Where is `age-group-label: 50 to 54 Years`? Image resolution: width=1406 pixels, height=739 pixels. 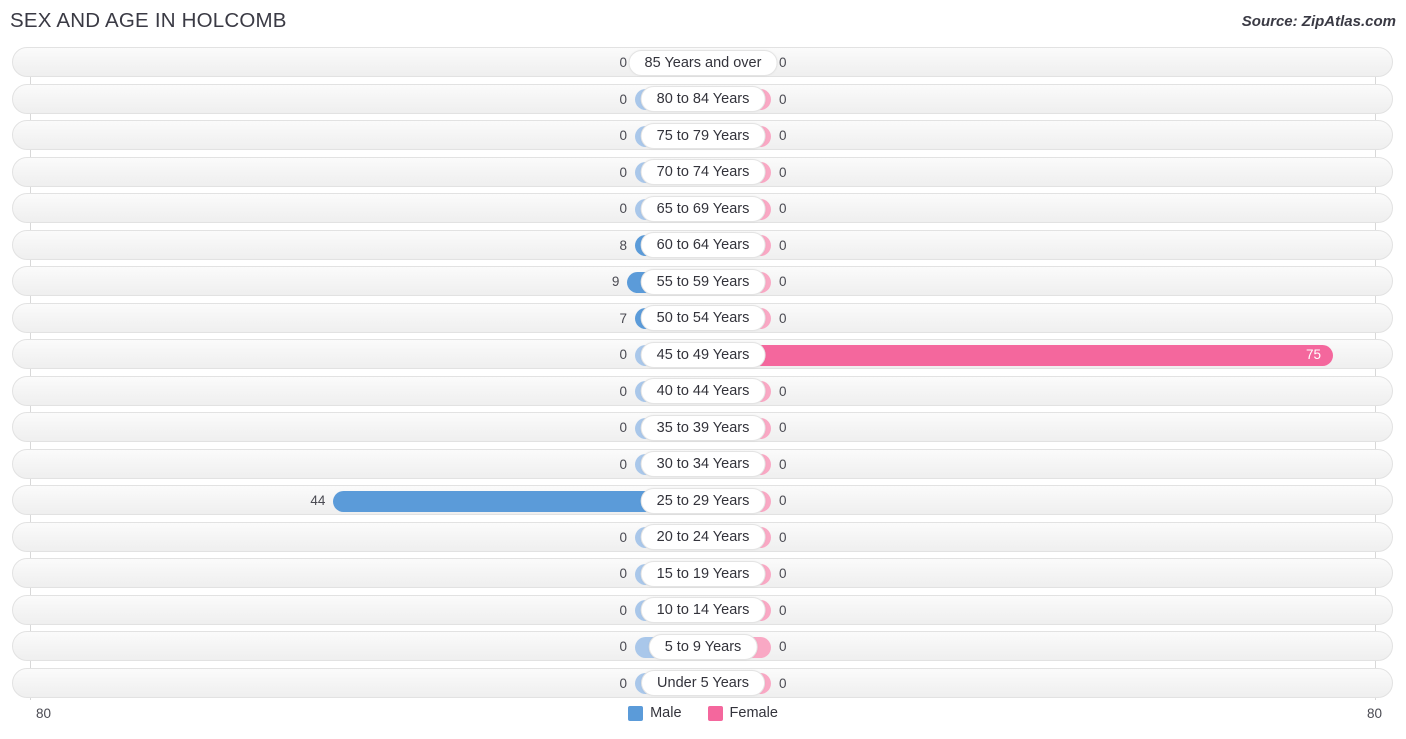
age-group-label: 50 to 54 Years is located at coordinates (703, 318).